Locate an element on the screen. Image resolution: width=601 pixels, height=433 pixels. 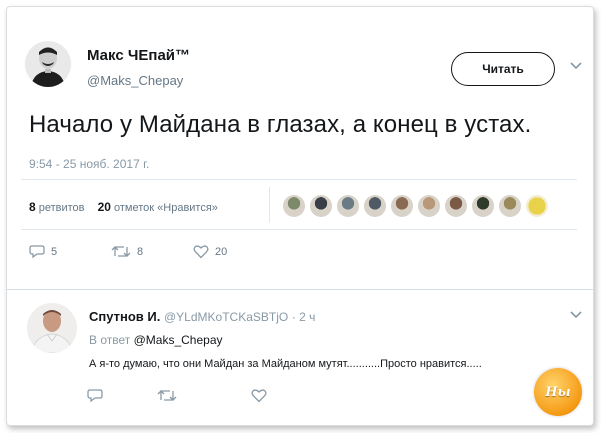
reply-author-avatar is located at coordinates (52, 328).